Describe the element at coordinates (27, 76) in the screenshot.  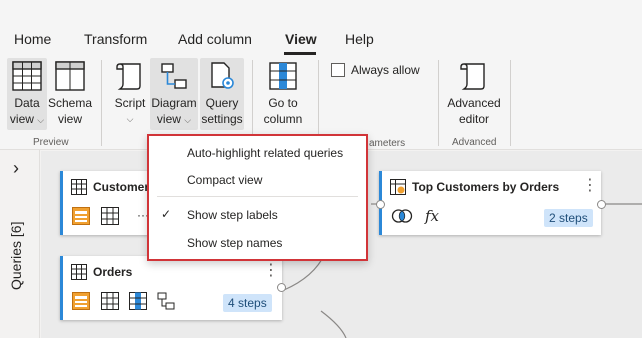
I see `table-grid-icon` at that location.